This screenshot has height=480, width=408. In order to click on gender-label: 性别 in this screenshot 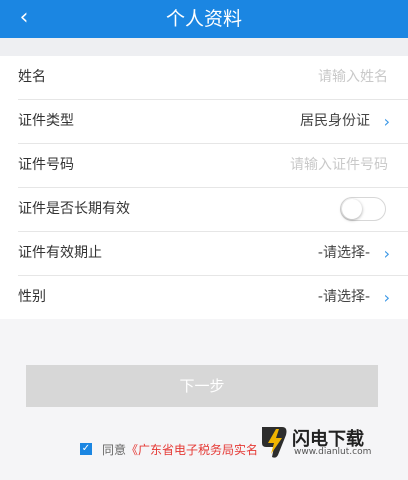, I will do `click(32, 297)`.